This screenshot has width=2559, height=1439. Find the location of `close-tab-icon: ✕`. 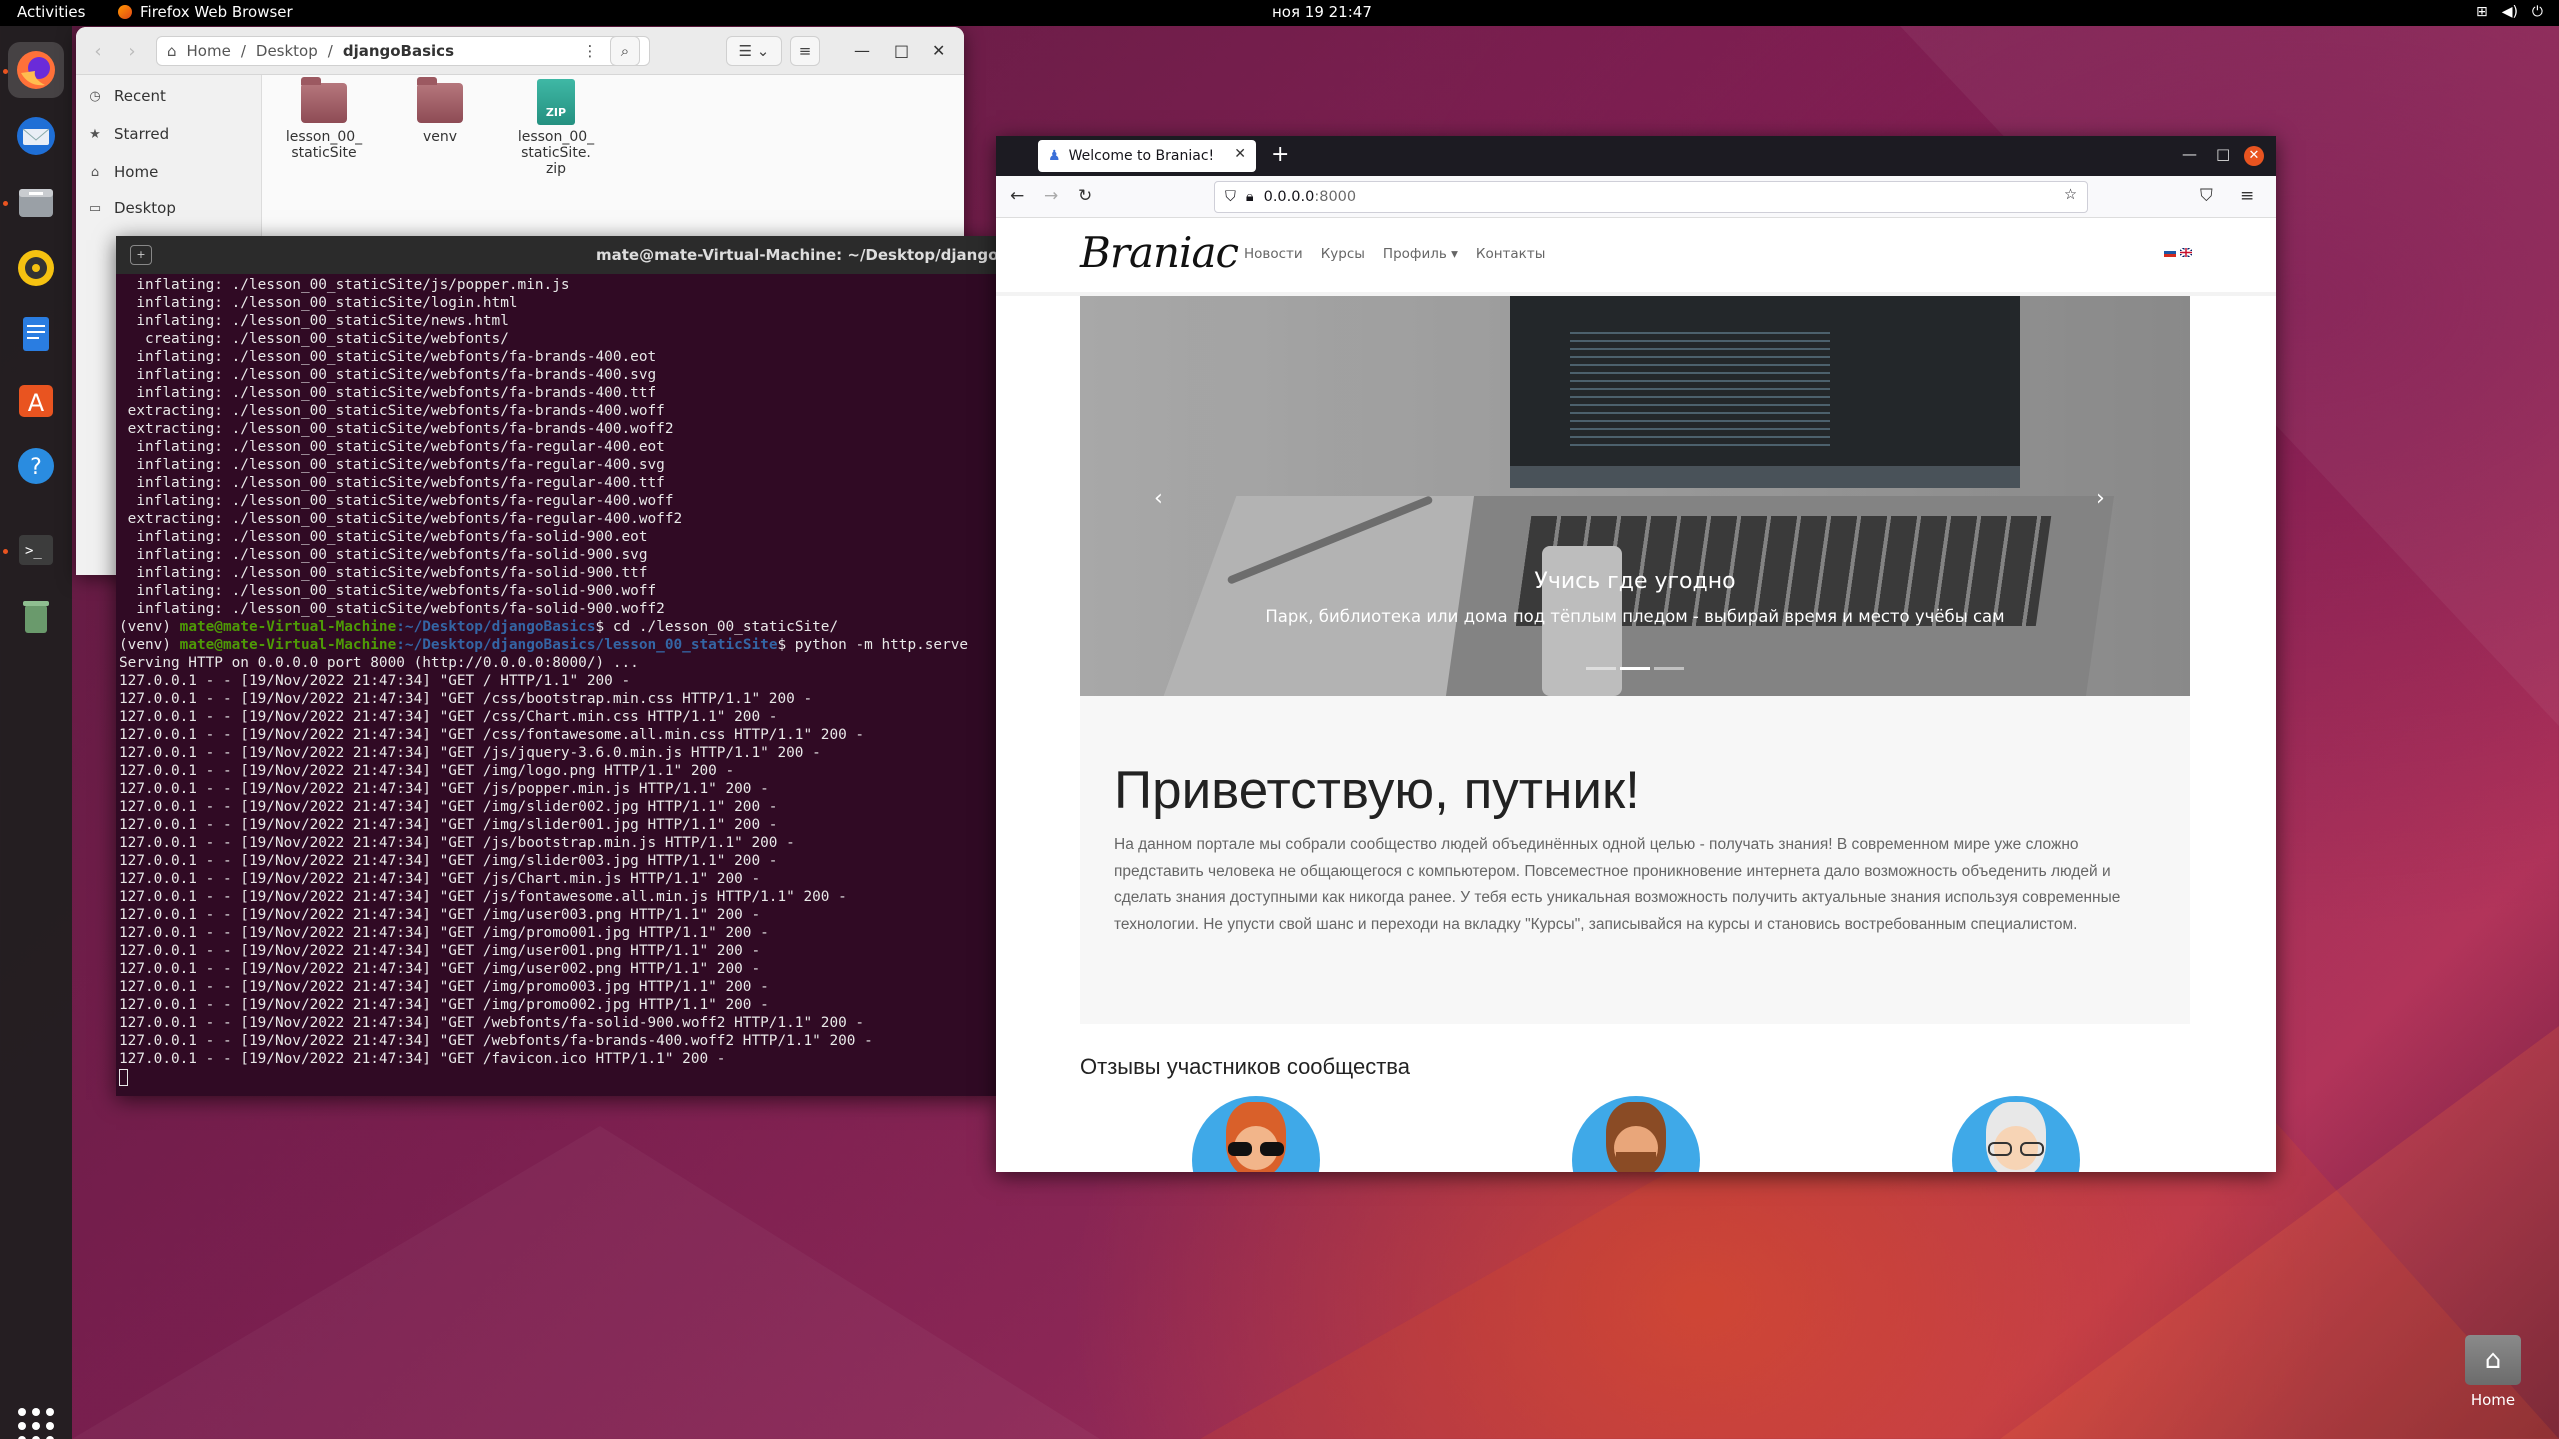

close-tab-icon: ✕ is located at coordinates (1240, 154).